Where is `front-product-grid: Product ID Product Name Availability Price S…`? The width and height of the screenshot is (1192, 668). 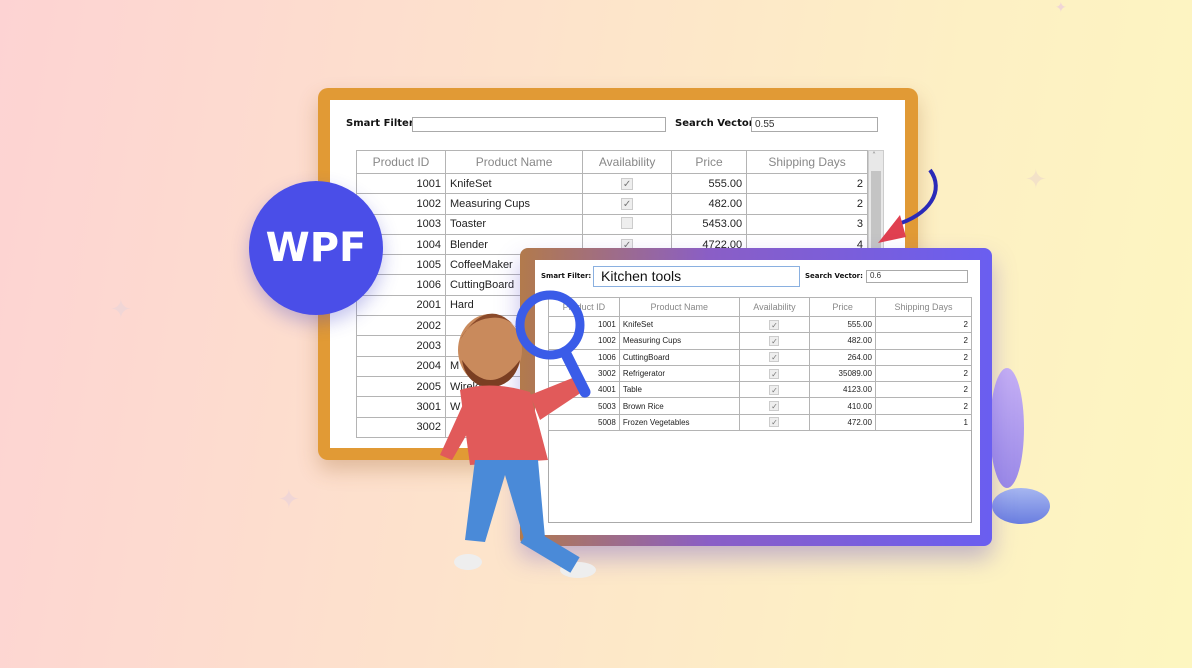
front-product-grid: Product ID Product Name Availability Price S… is located at coordinates (760, 364).